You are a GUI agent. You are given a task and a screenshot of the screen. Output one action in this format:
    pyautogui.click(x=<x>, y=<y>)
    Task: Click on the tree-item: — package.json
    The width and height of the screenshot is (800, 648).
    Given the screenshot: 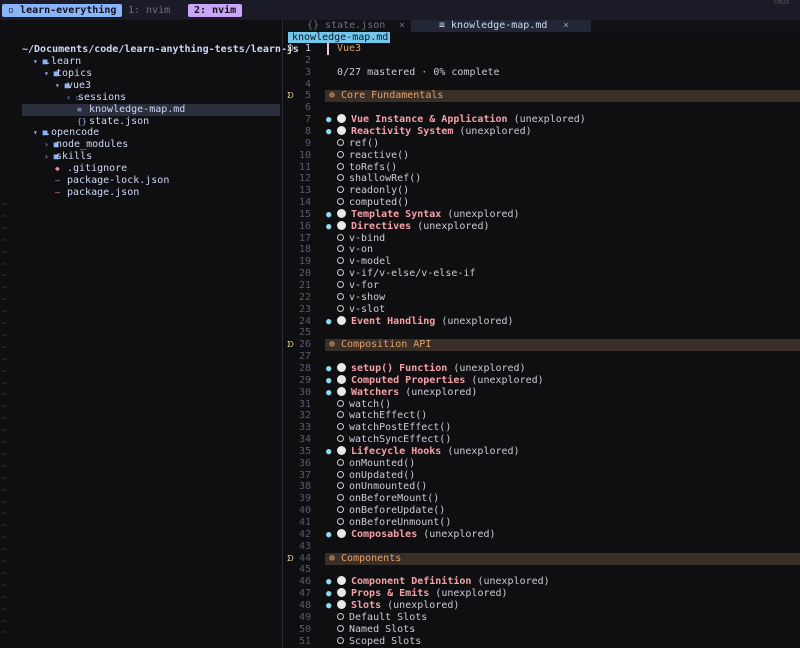 What is the action you would take?
    pyautogui.click(x=140, y=193)
    